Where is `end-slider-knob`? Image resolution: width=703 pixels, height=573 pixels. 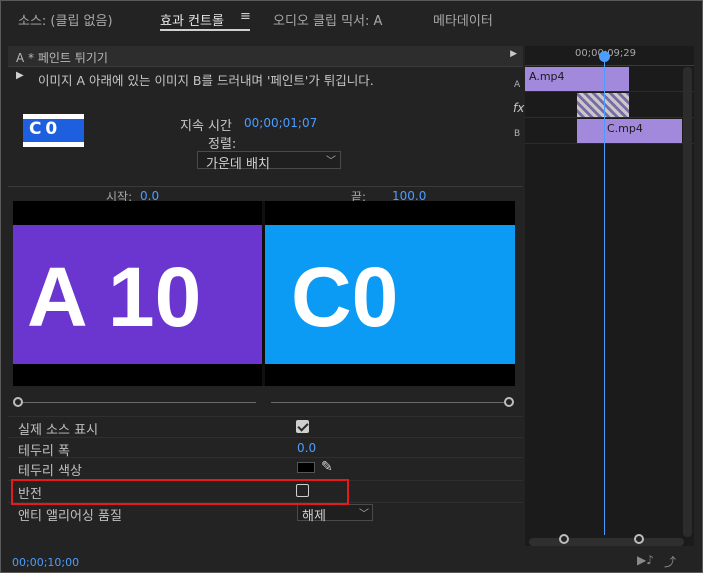
end-slider-knob is located at coordinates (509, 402).